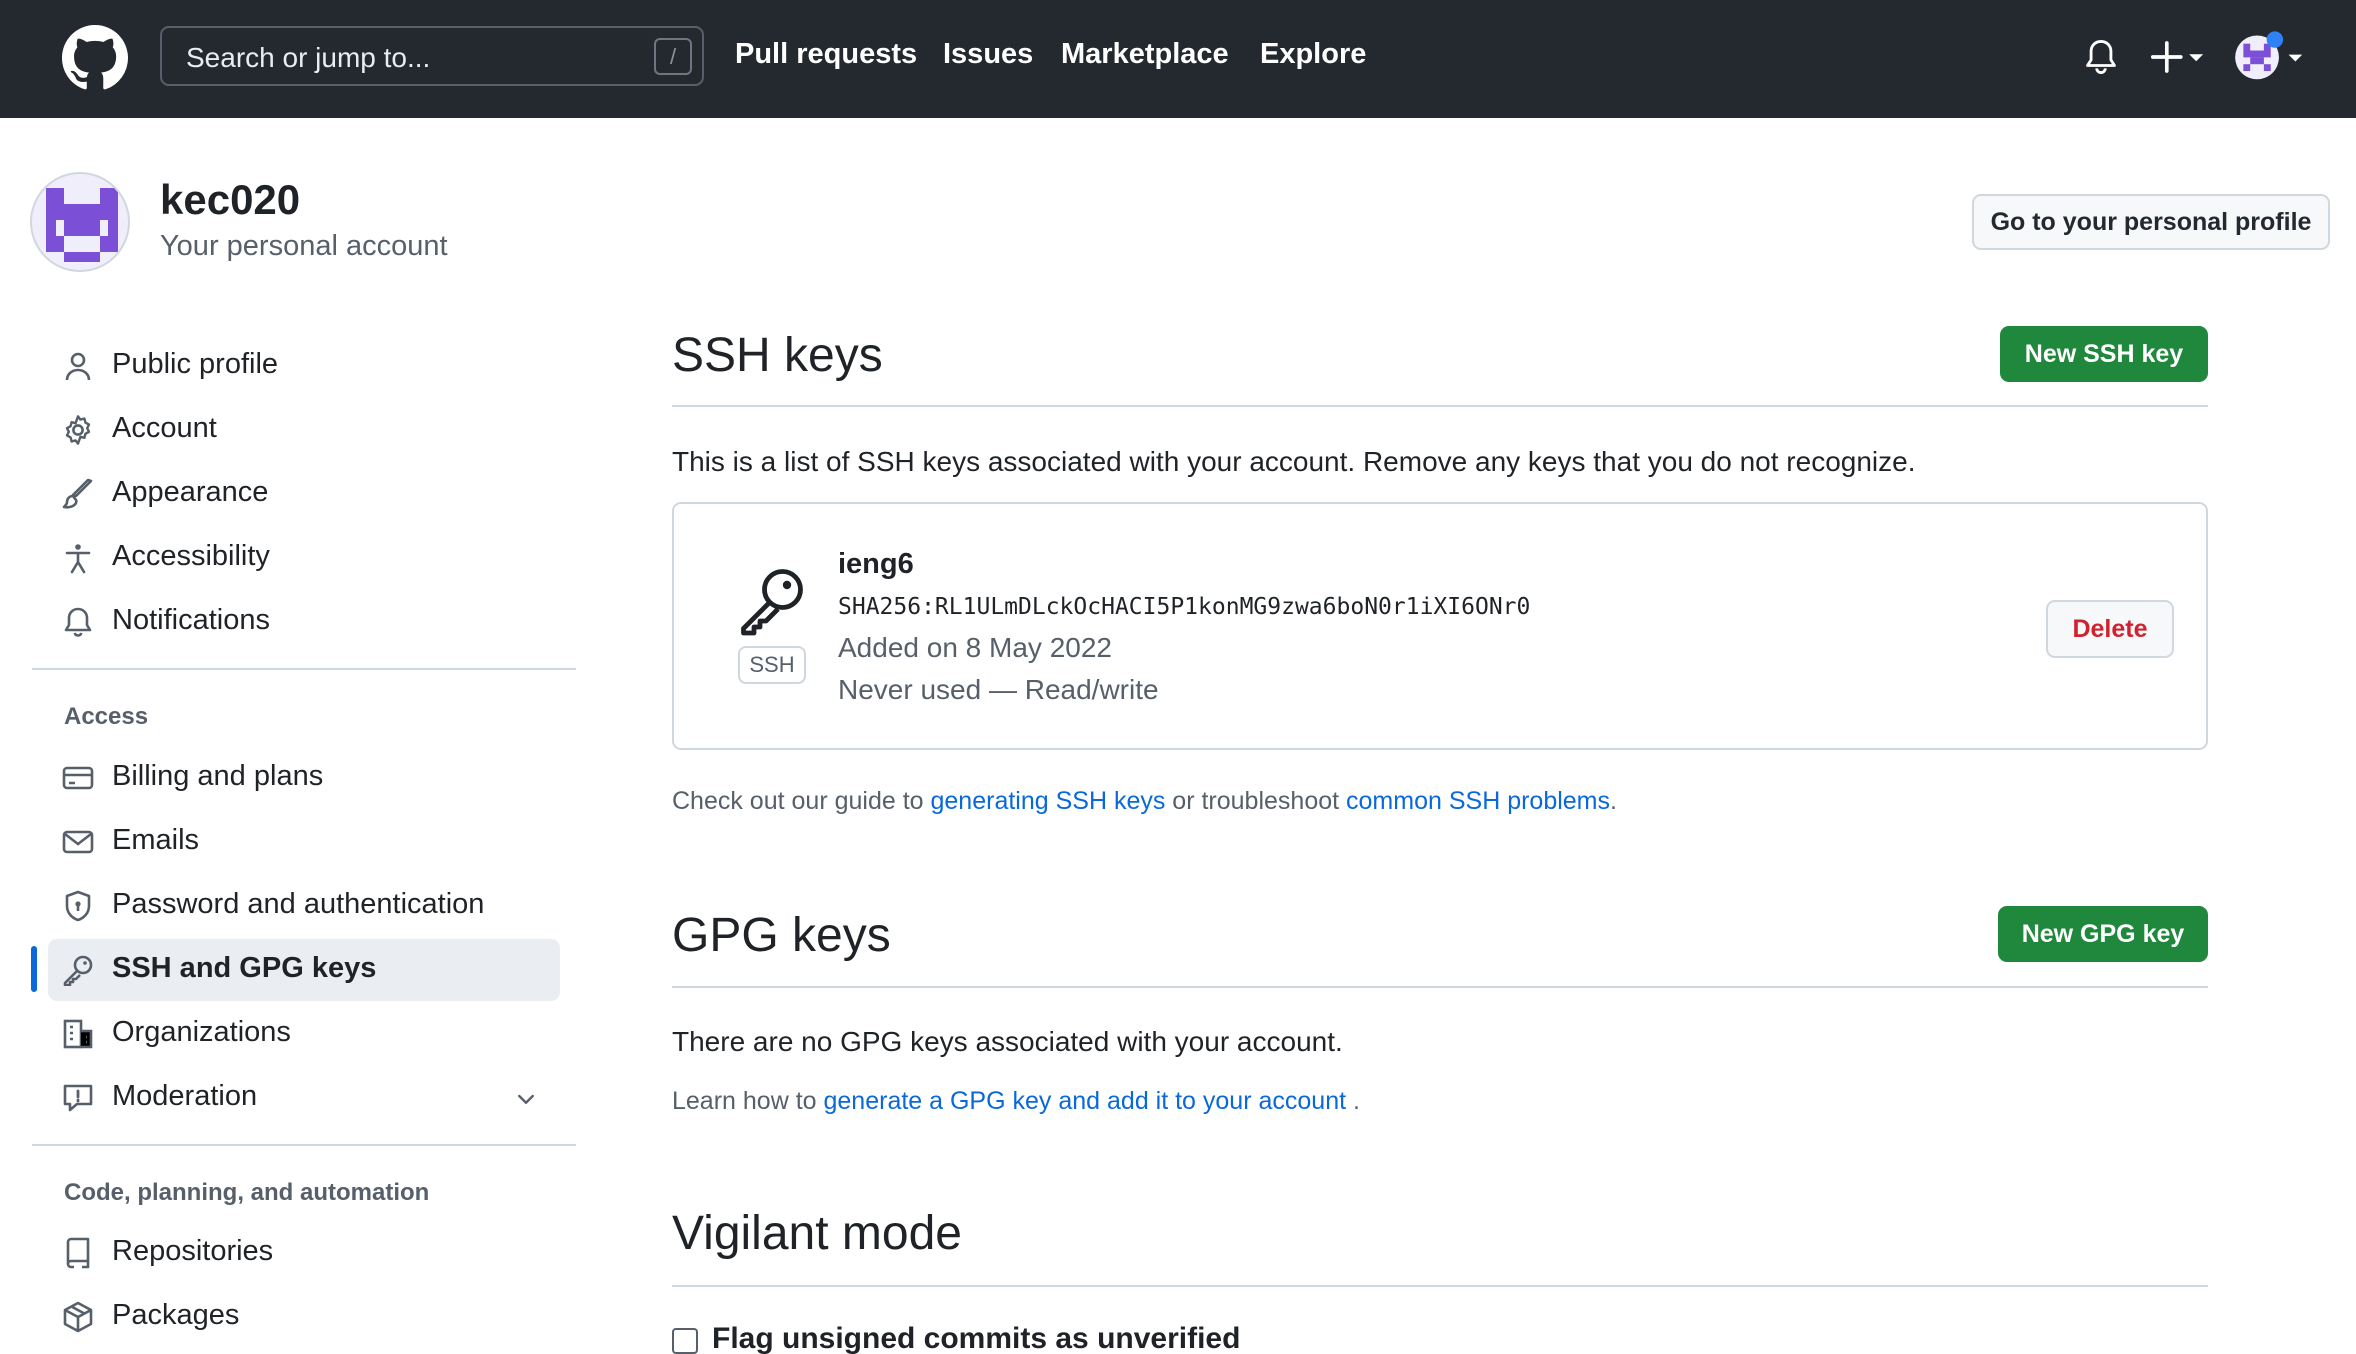 Image resolution: width=2356 pixels, height=1354 pixels. What do you see at coordinates (1313, 54) in the screenshot?
I see `nav-explore: Explore` at bounding box center [1313, 54].